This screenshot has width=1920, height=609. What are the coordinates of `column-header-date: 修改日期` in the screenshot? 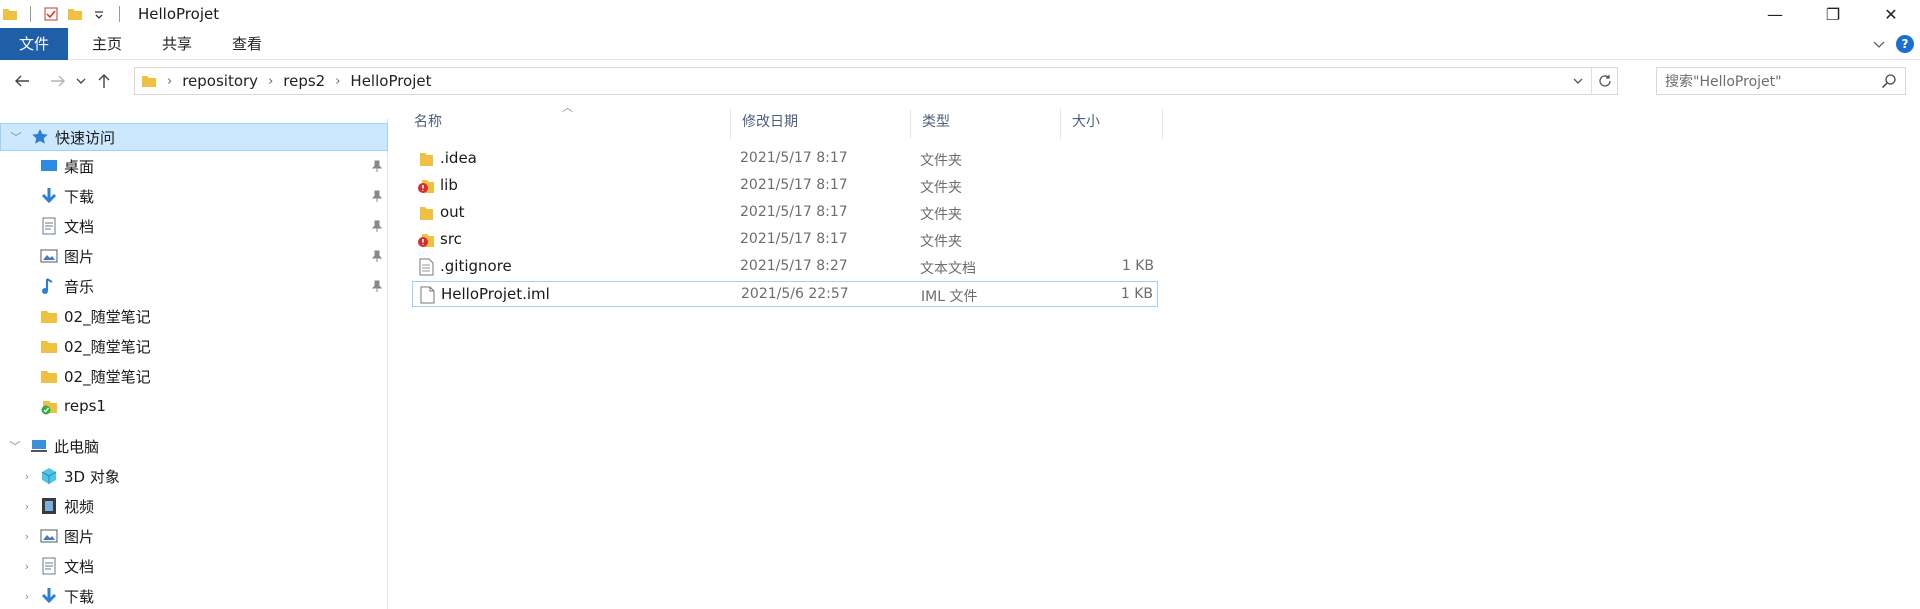 It's located at (820, 121).